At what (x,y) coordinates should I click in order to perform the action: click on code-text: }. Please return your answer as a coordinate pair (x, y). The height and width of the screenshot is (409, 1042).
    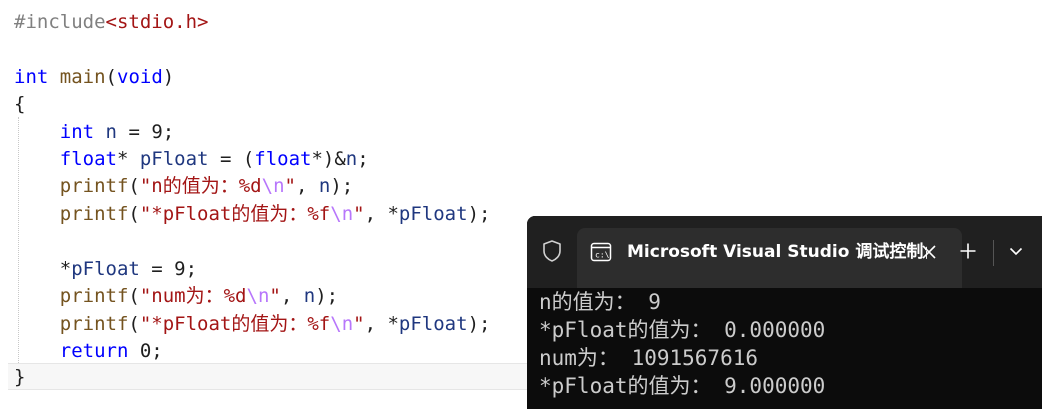
    Looking at the image, I should click on (20, 377).